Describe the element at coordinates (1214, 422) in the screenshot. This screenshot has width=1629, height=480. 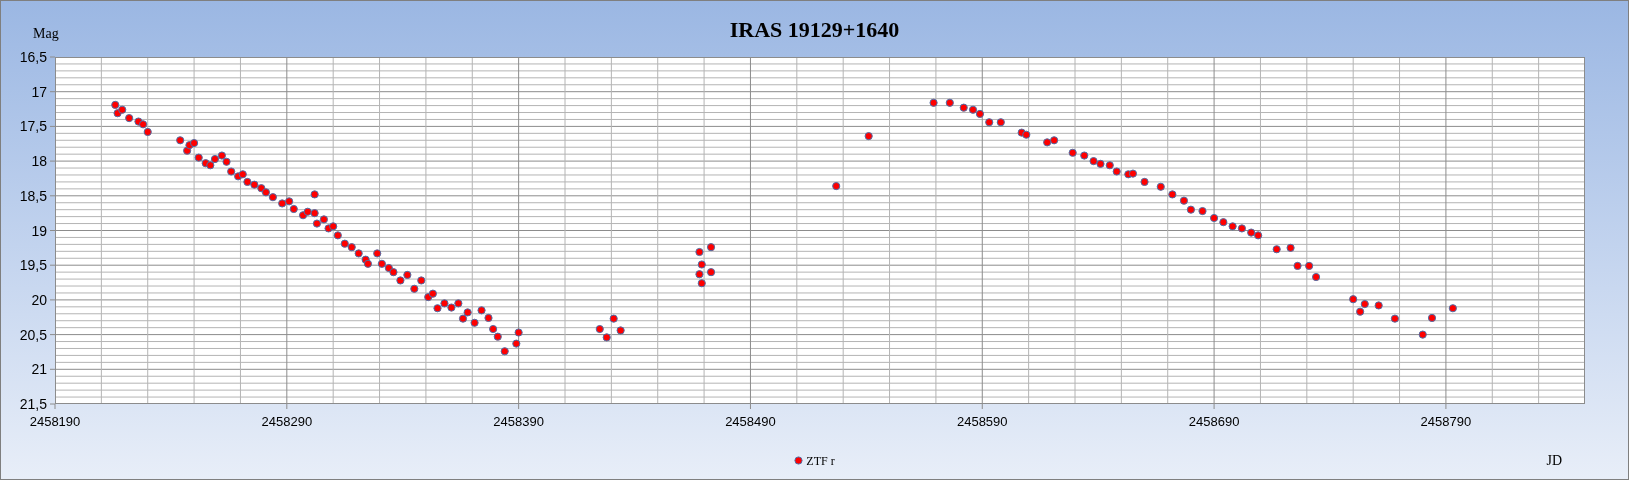
I see `x-tick-label: 2458690` at that location.